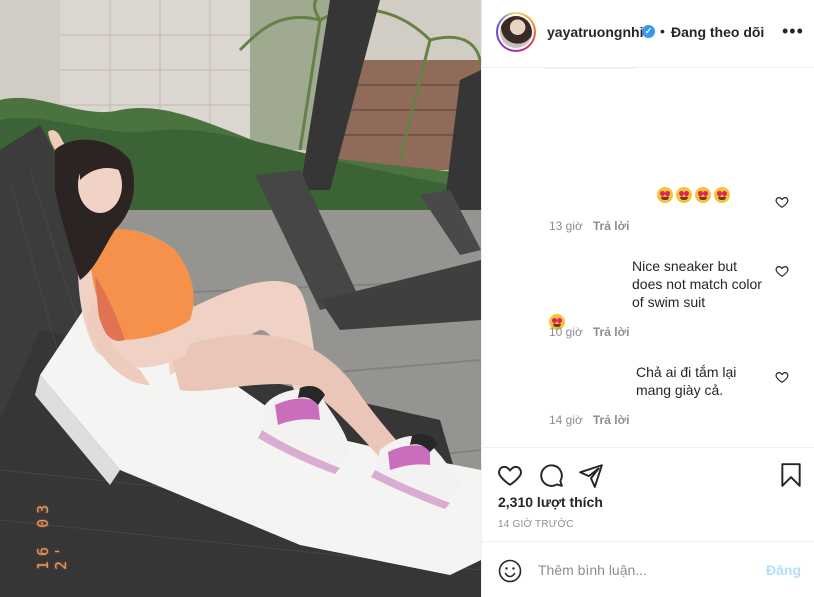  Describe the element at coordinates (791, 475) in the screenshot. I see `bookmark-icon` at that location.